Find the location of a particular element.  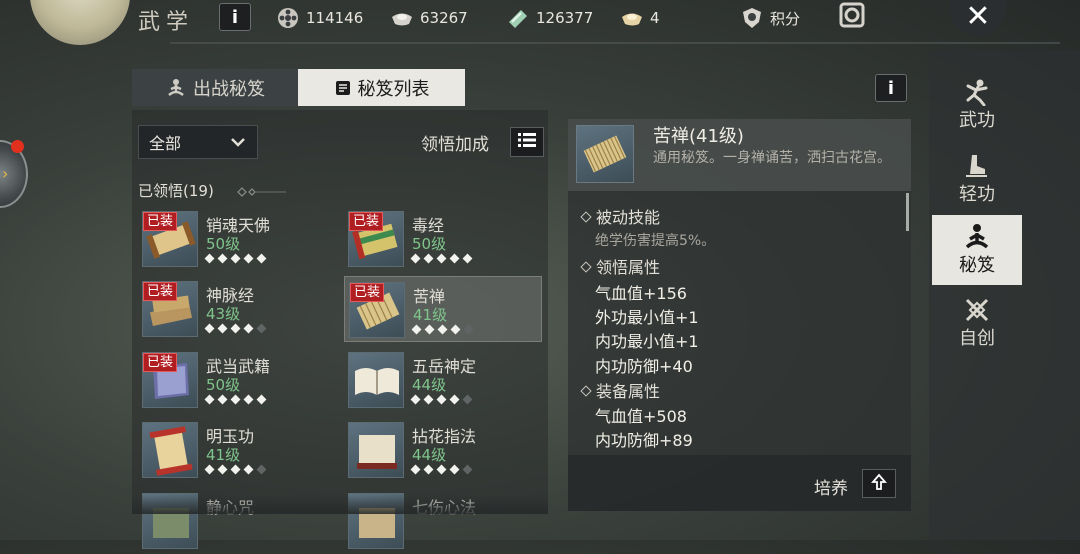

book-icon is located at coordinates (343, 88).